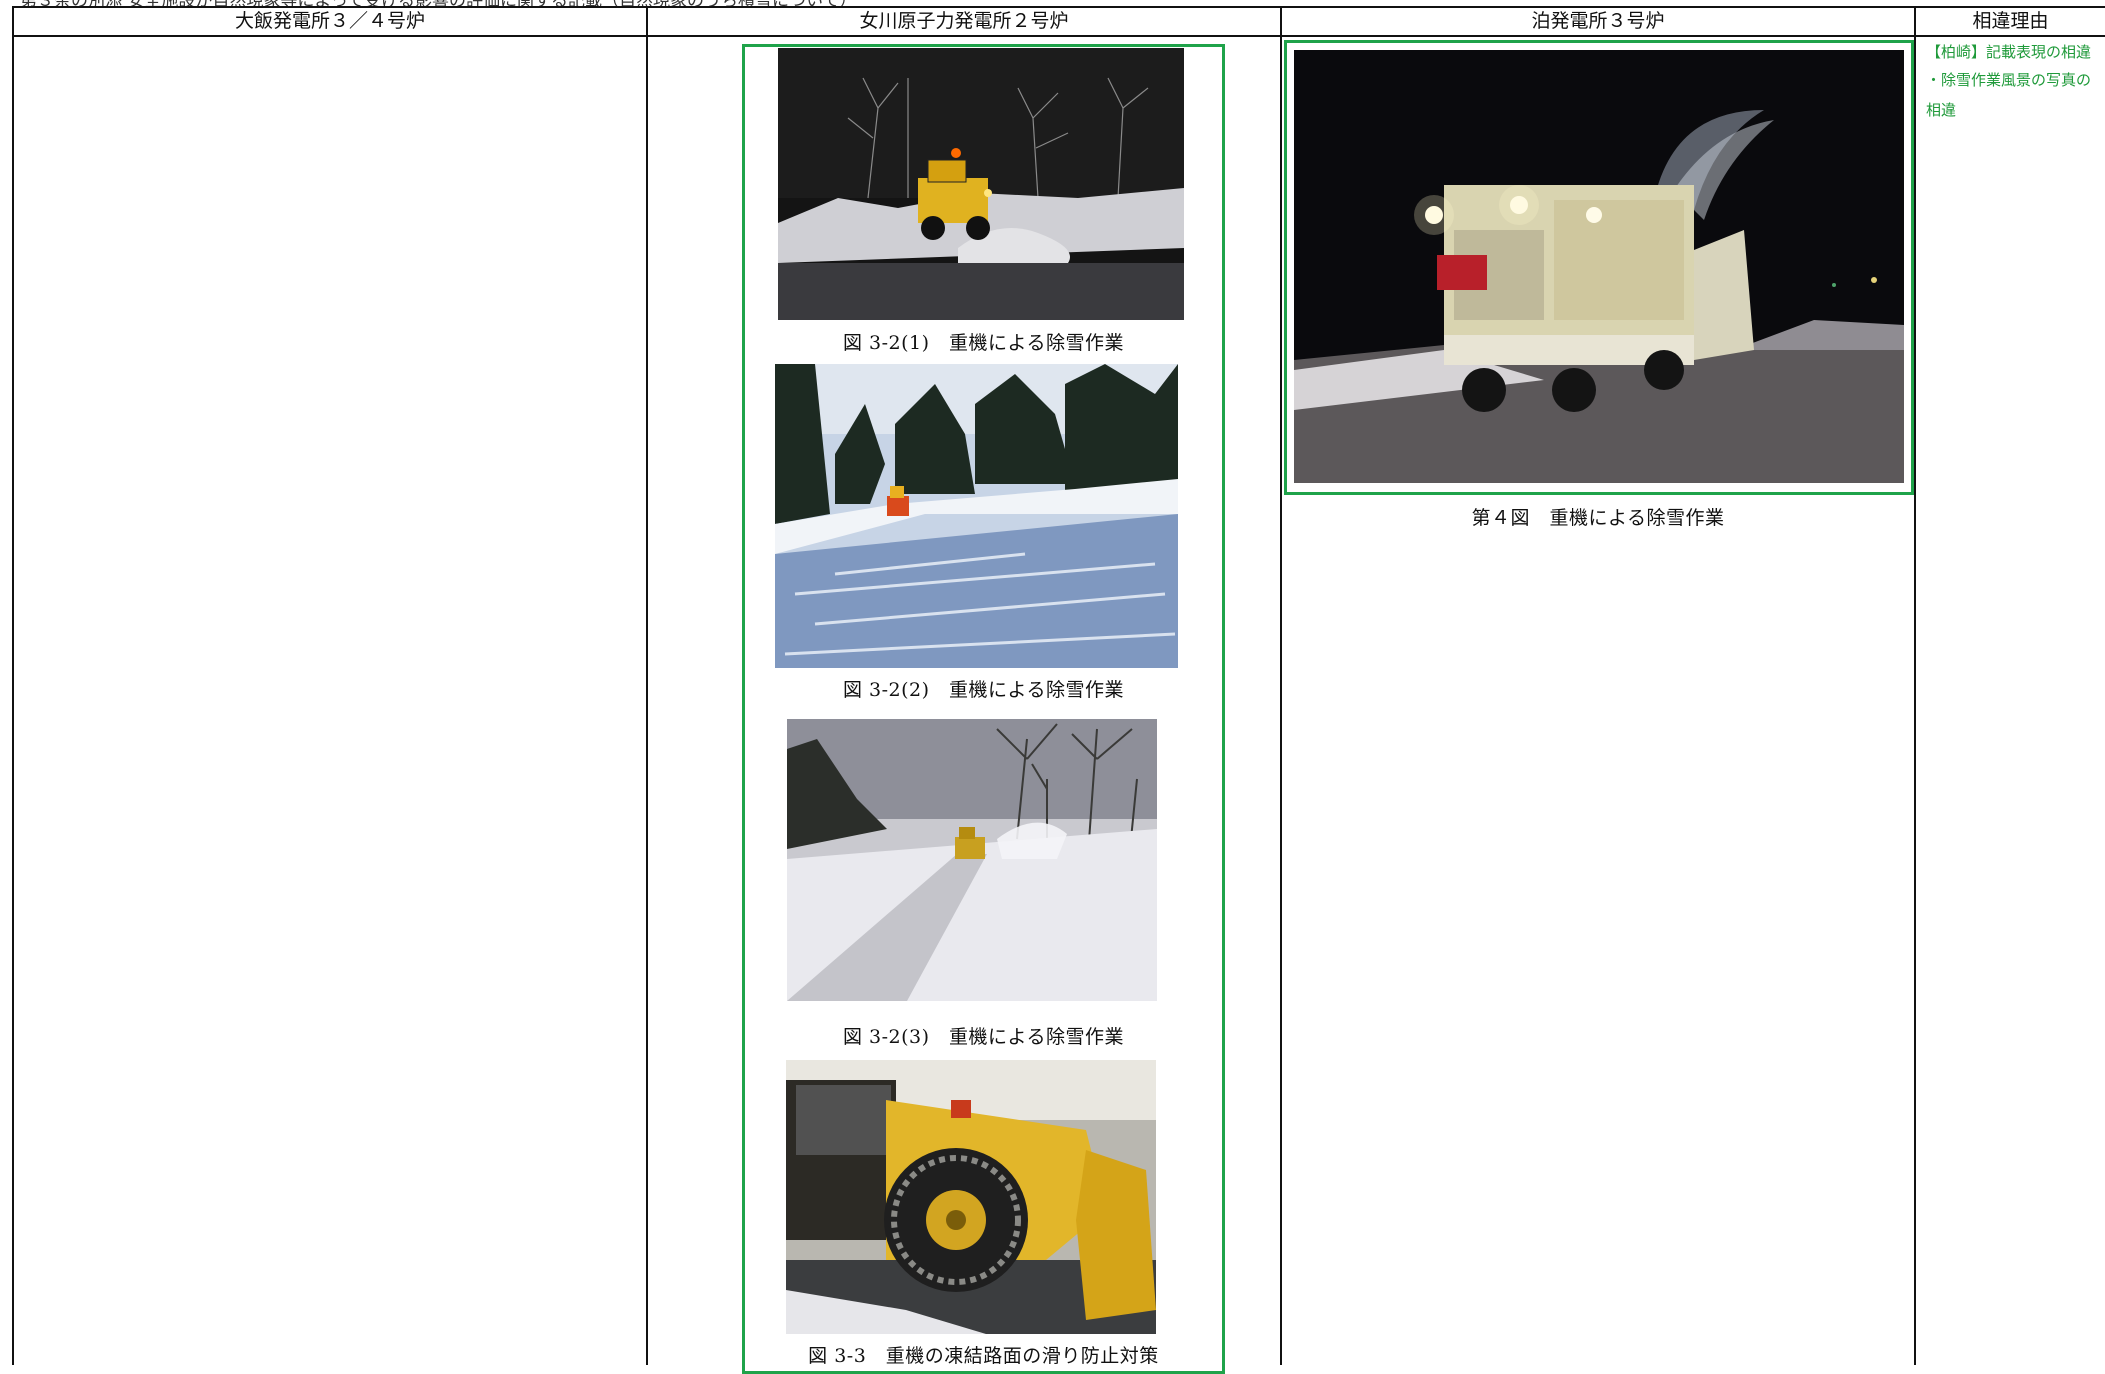 The image size is (2105, 1374). Describe the element at coordinates (329, 21) in the screenshot. I see `header-ohi: 大飯発電所３／４号炉` at that location.